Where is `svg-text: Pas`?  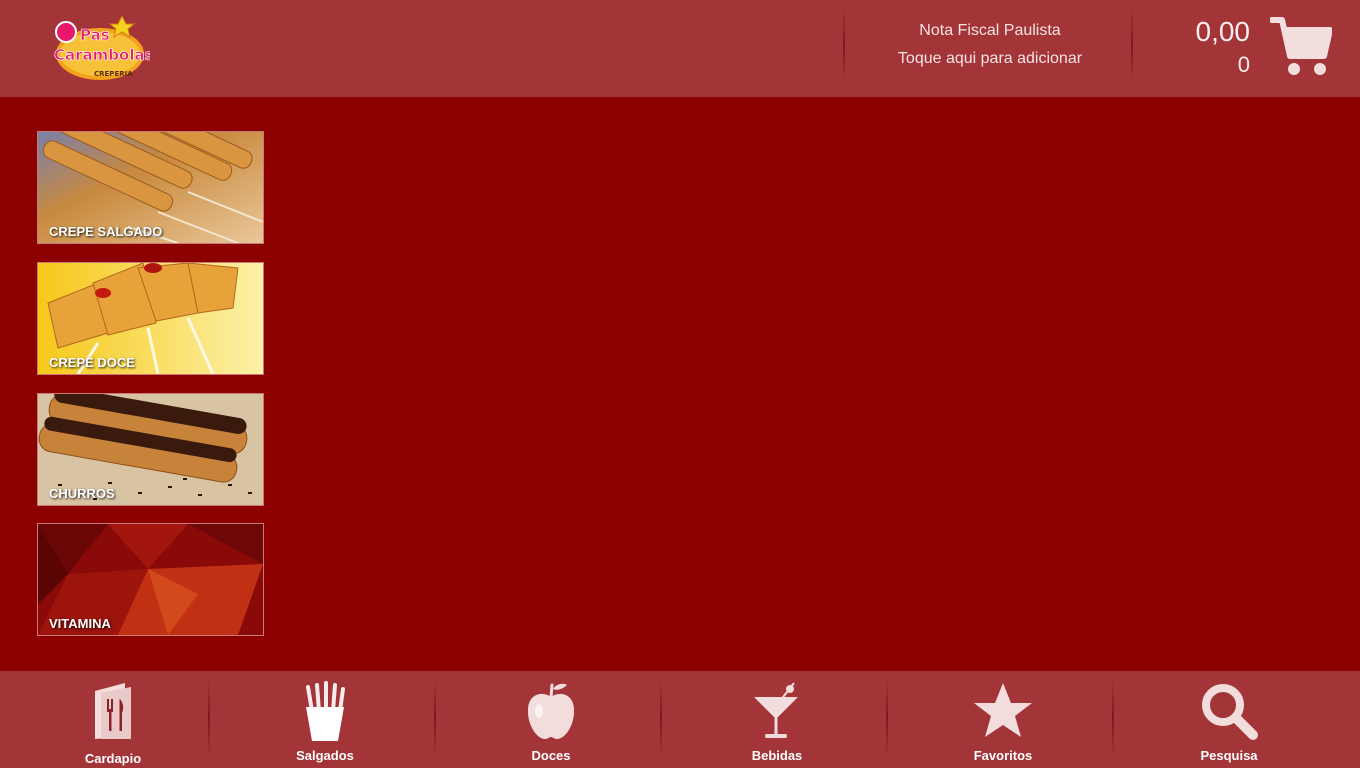 svg-text: Pas is located at coordinates (95, 35).